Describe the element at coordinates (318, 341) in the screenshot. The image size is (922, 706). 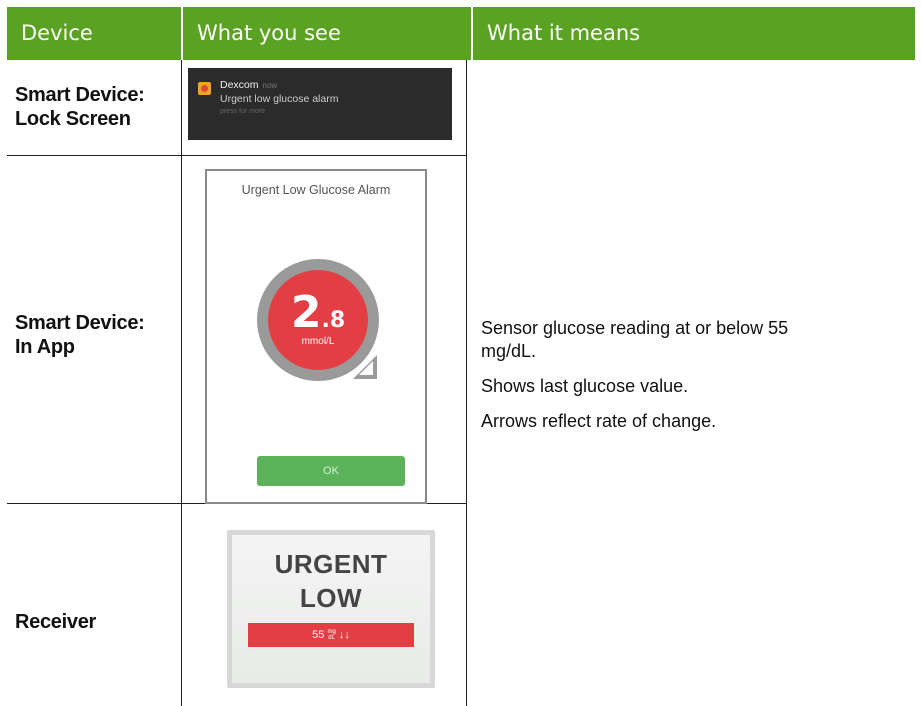
I see `glucose-unit: mmol/L` at that location.